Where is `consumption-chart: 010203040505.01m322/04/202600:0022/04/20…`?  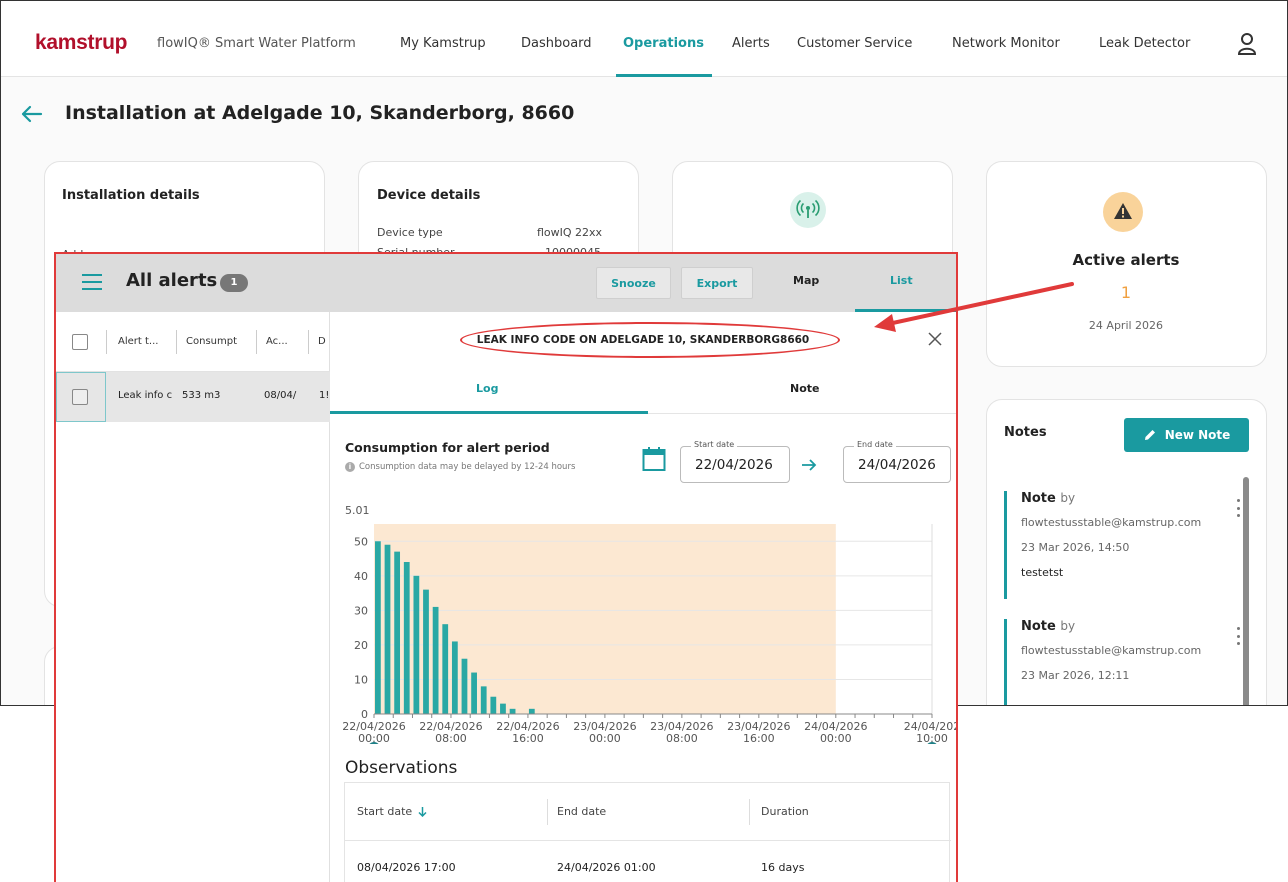
consumption-chart: 010203040505.01m322/04/202600:0022/04/20… is located at coordinates (649, 624).